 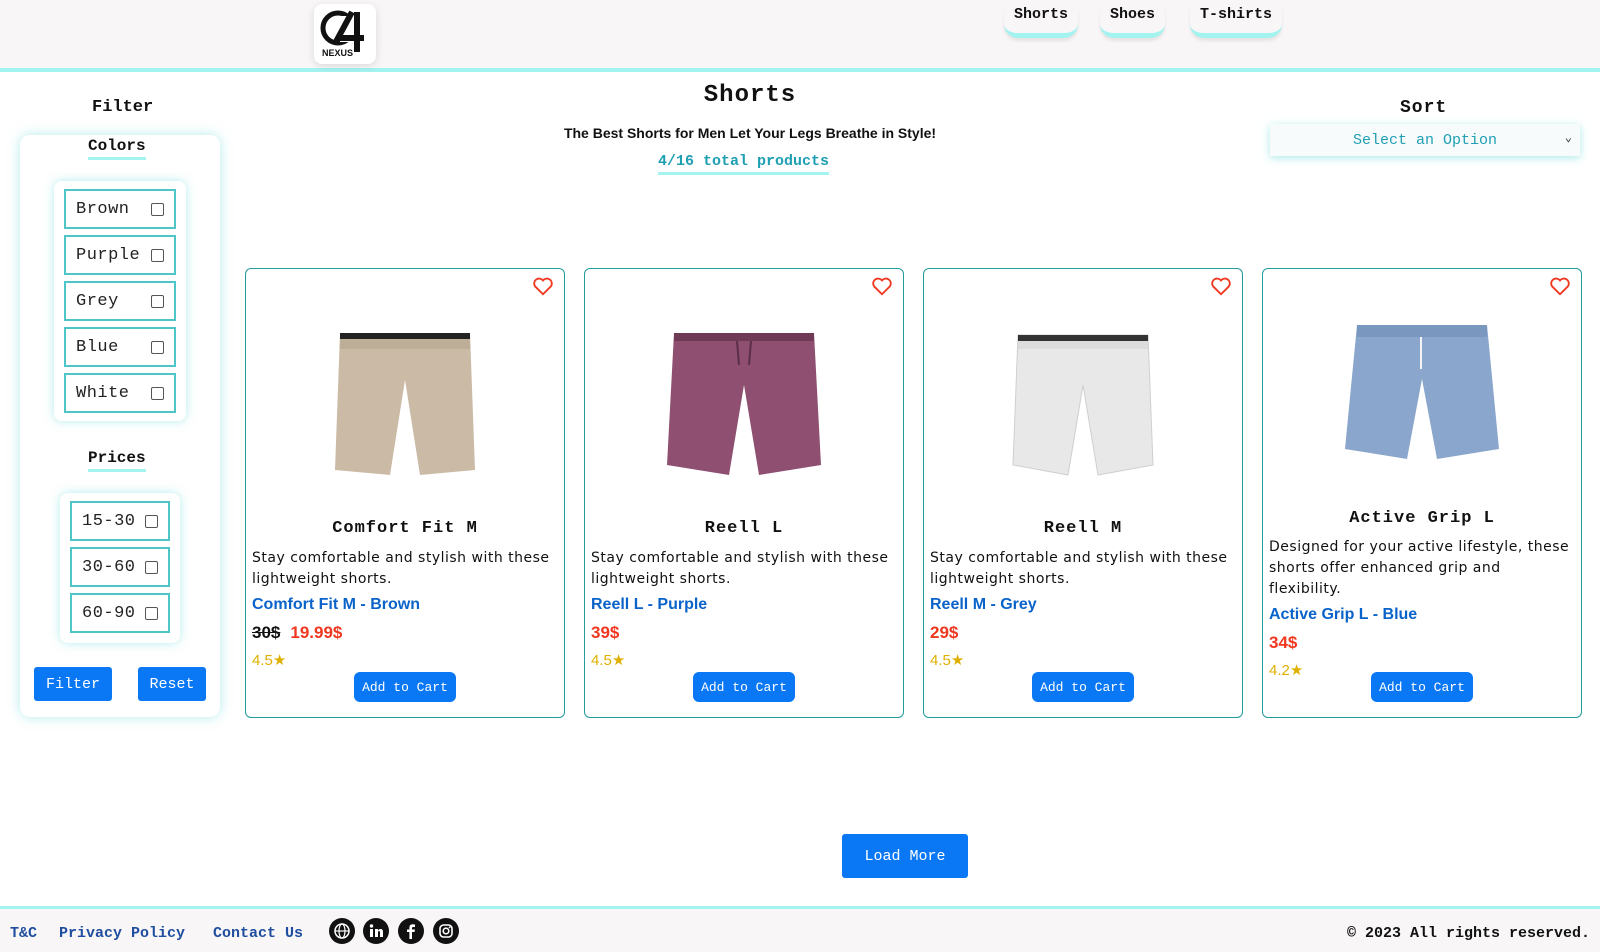 What do you see at coordinates (316, 632) in the screenshot?
I see `price: 19.99$` at bounding box center [316, 632].